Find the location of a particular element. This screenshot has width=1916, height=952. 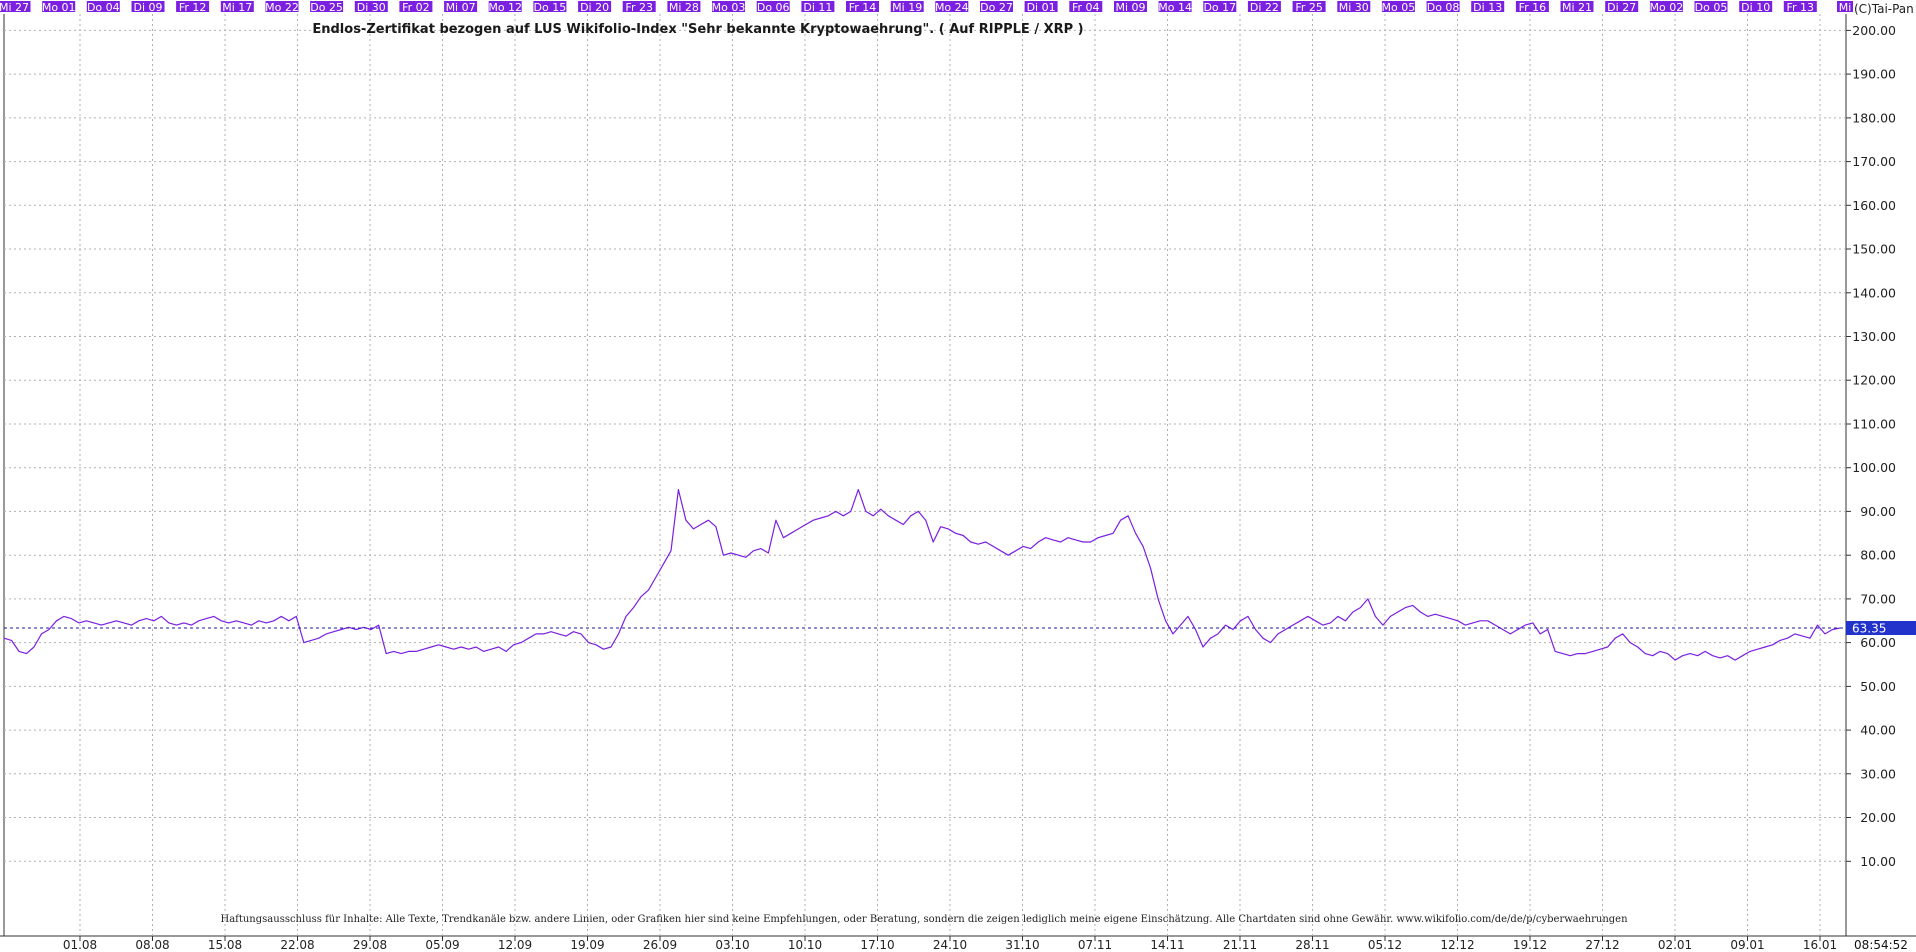

day-label: Mi 28 is located at coordinates (684, 7).